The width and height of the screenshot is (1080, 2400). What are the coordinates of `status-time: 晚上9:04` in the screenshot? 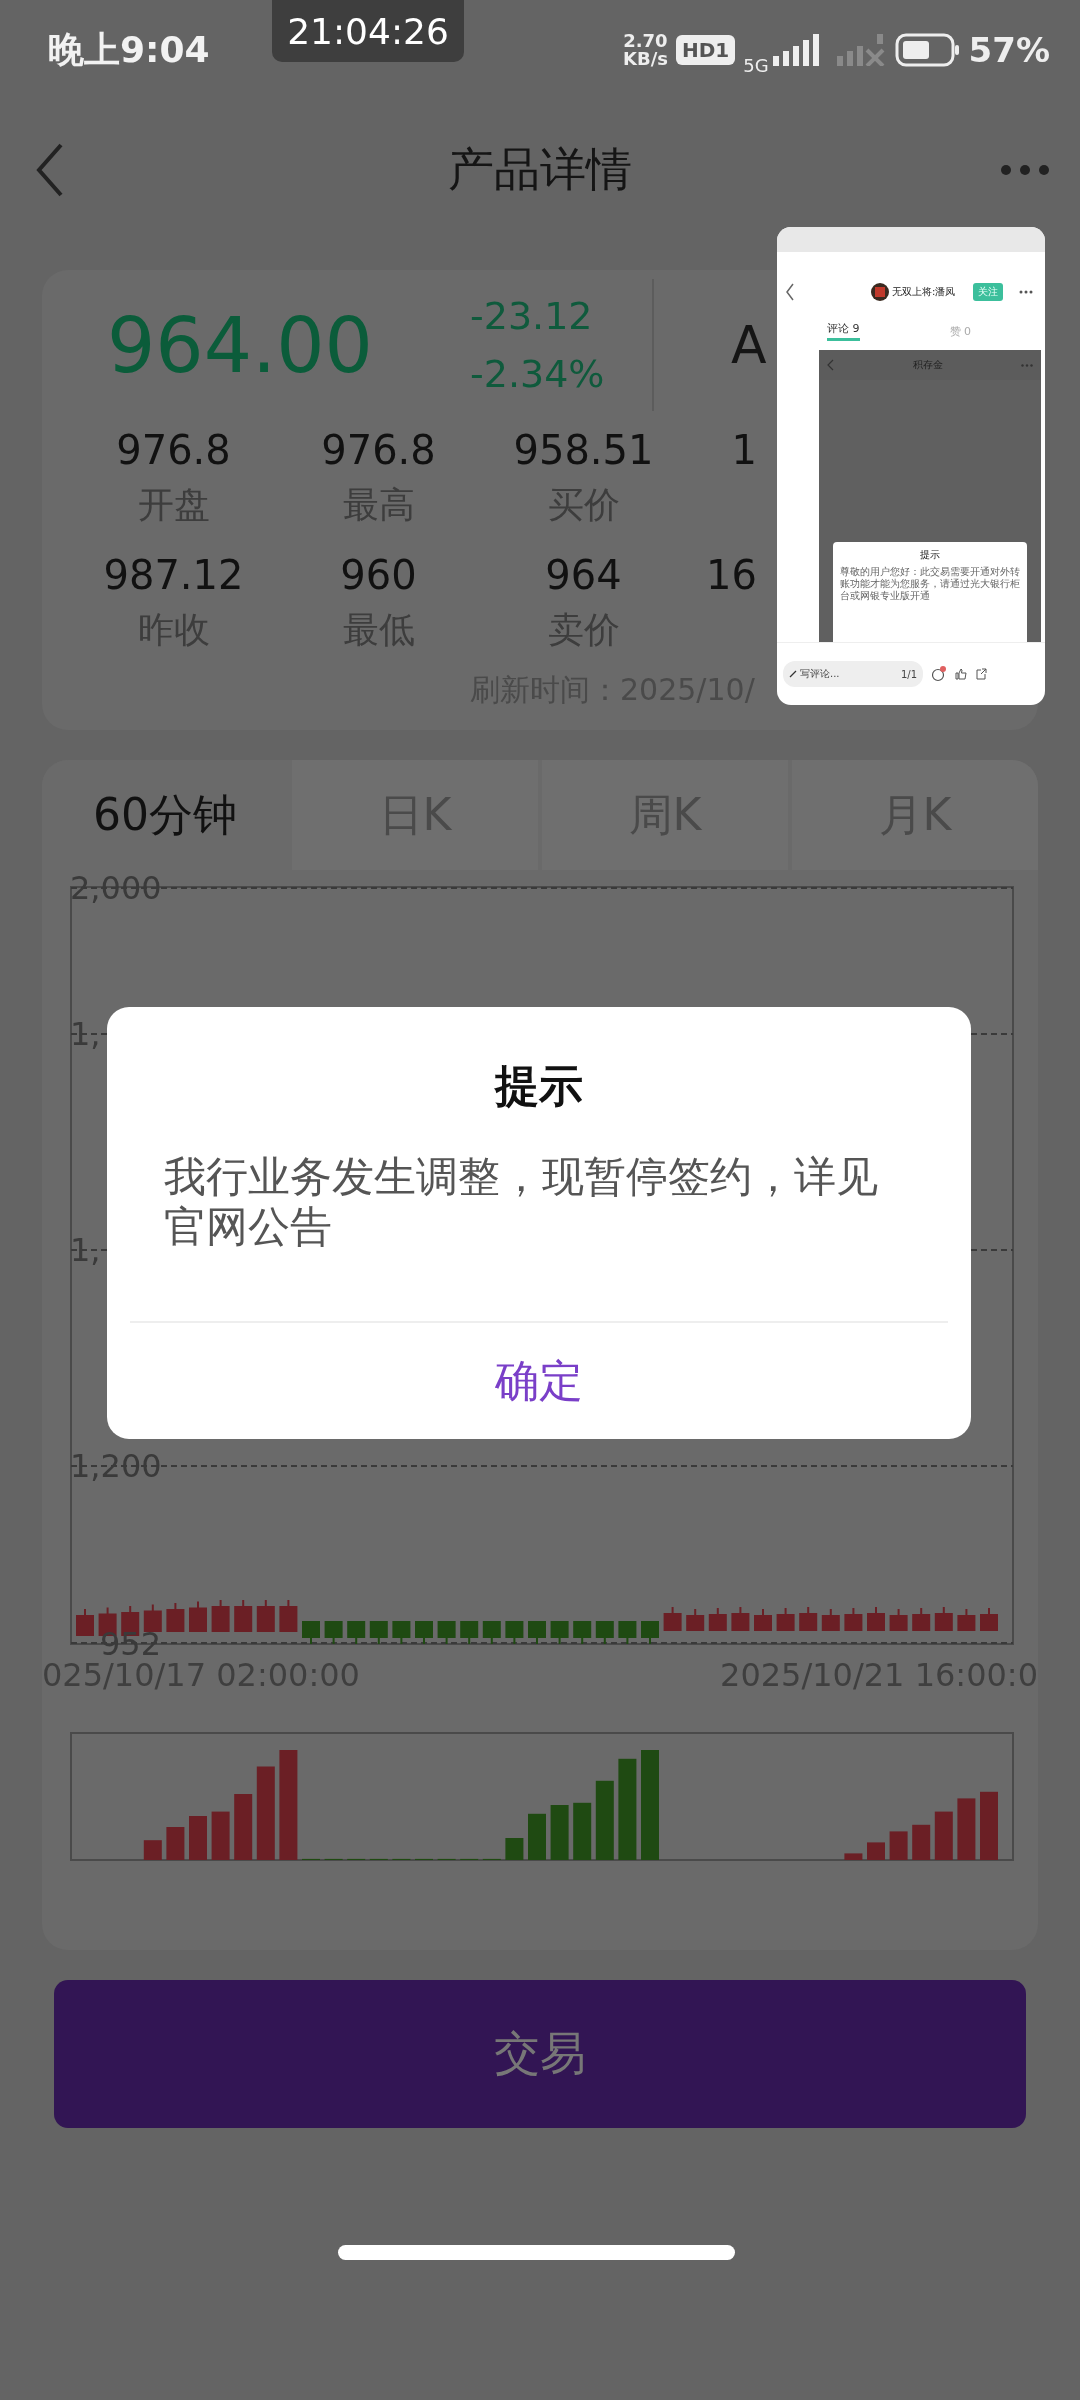 It's located at (129, 49).